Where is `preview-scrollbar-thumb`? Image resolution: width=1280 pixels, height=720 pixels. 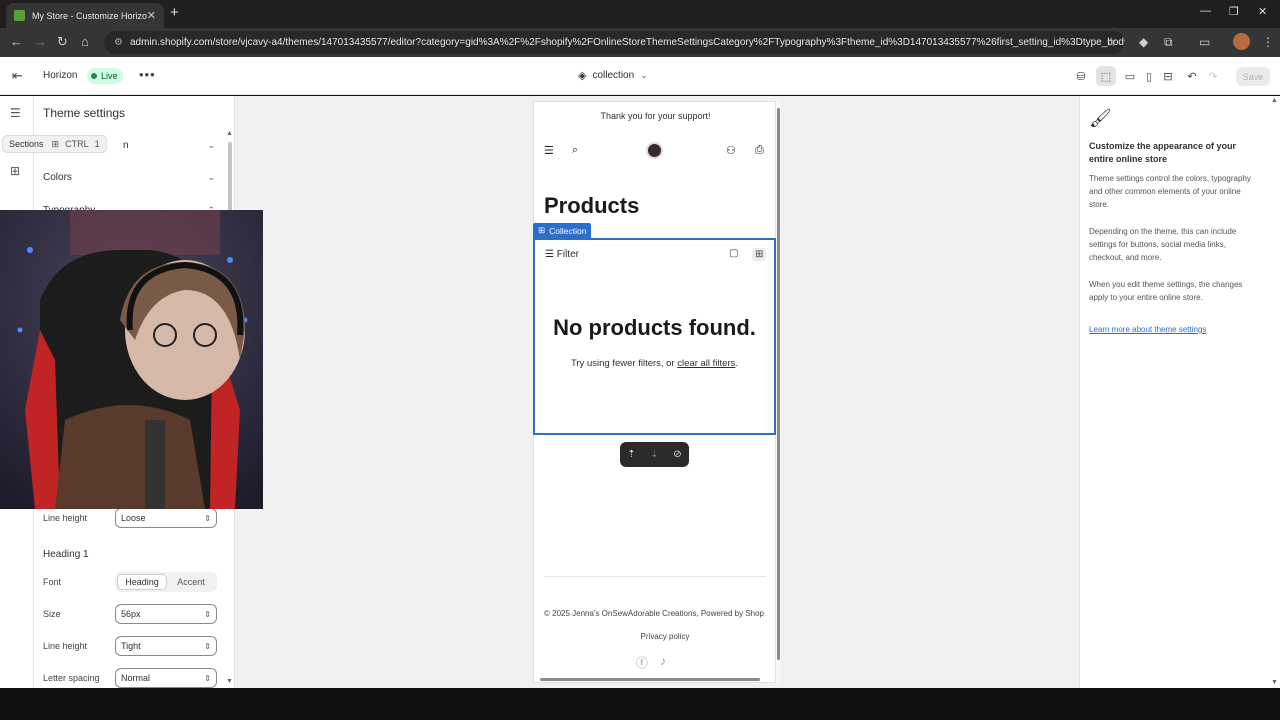 preview-scrollbar-thumb is located at coordinates (778, 384).